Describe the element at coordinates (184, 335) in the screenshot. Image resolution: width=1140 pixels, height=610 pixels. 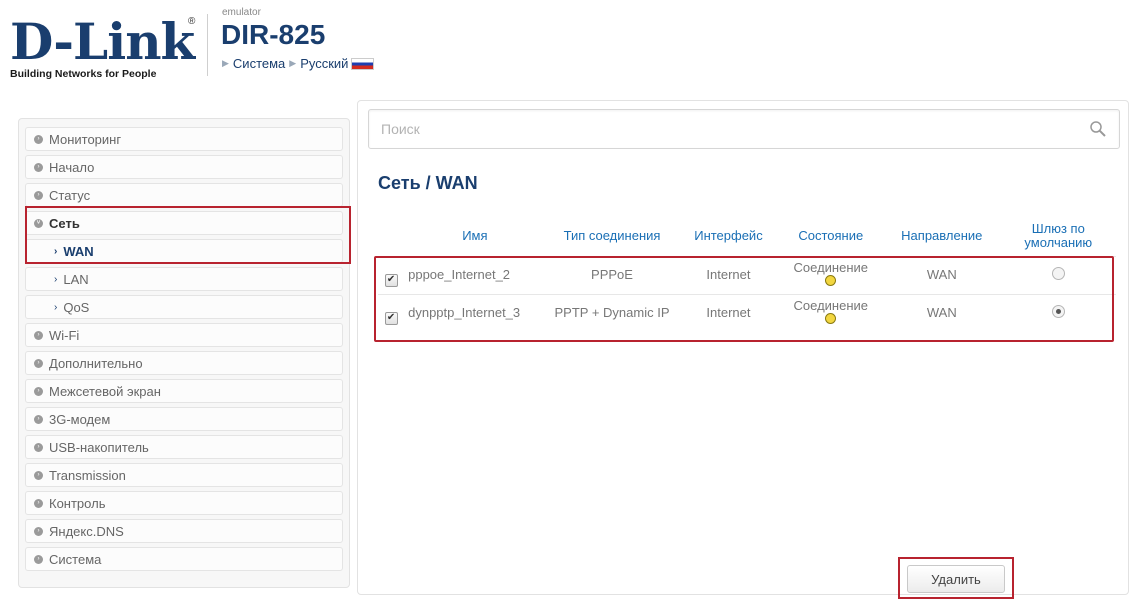
I see `sidebar-item-wifi: › Wi-Fi` at that location.